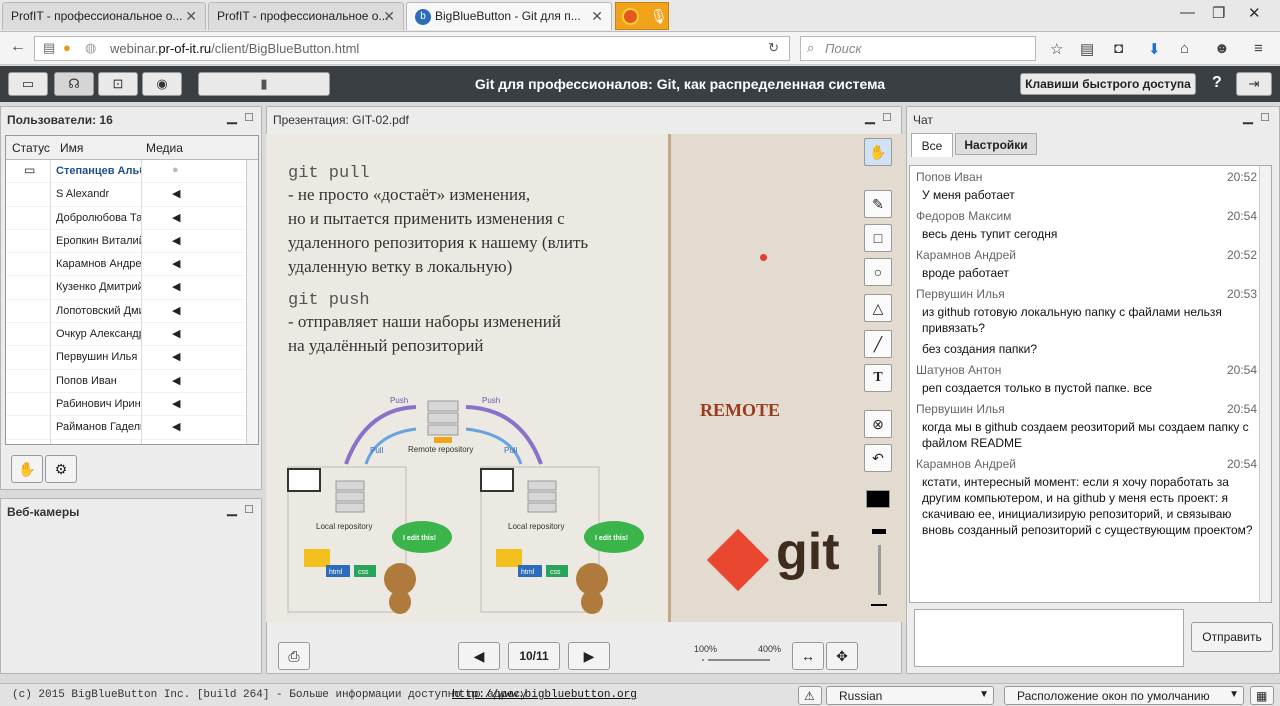 This screenshot has height=706, width=1280. I want to click on user-row: ▭ Степанцев Альбер ●, so click(132, 172).